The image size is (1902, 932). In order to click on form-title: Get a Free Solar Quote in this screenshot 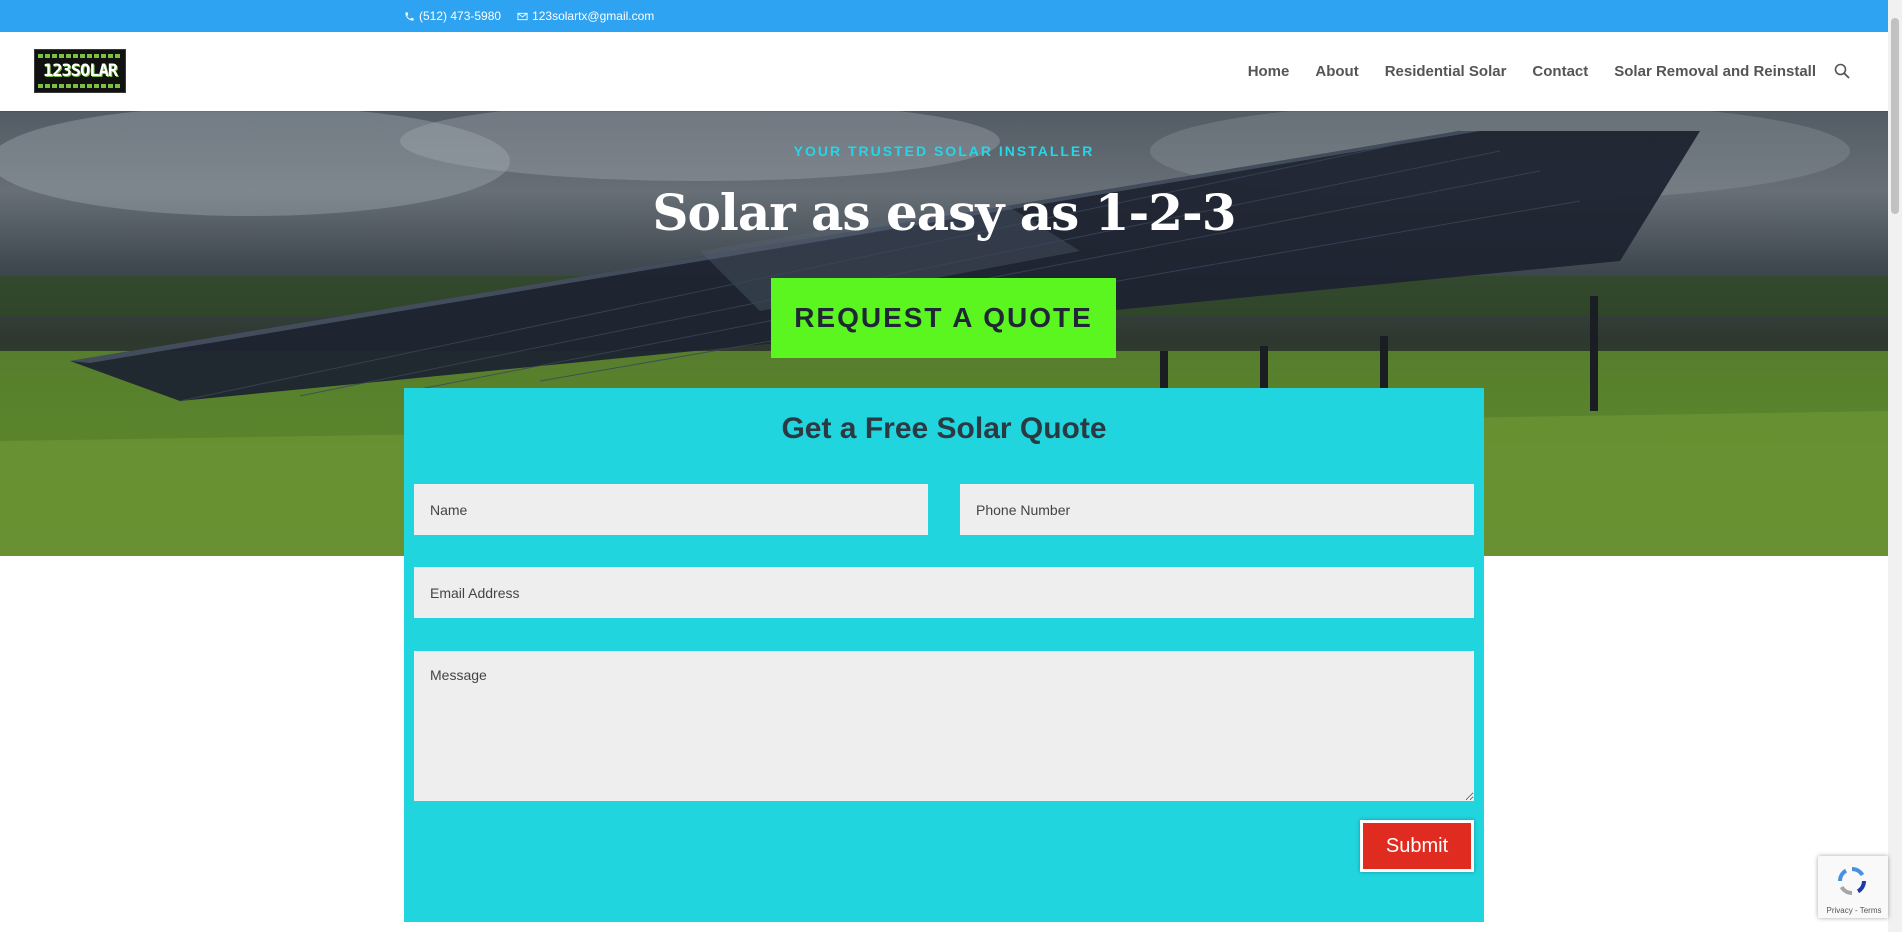, I will do `click(944, 428)`.